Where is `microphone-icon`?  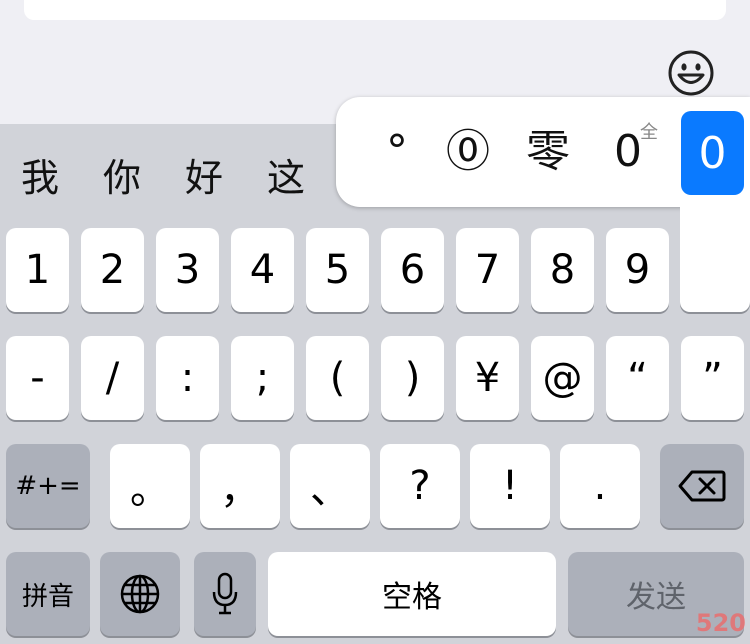
microphone-icon is located at coordinates (225, 593).